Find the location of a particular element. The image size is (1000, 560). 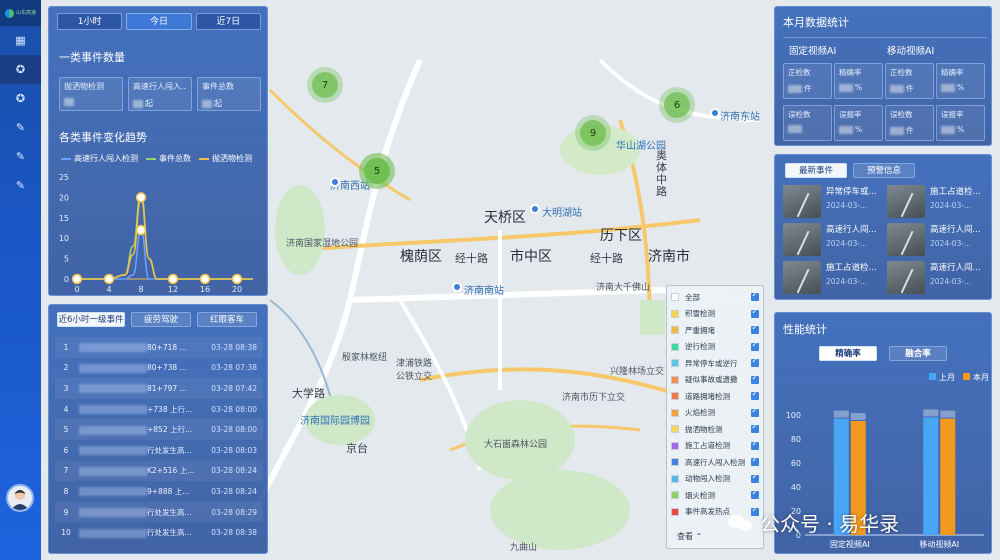

stat-label: 误检数 is located at coordinates (799, 114).